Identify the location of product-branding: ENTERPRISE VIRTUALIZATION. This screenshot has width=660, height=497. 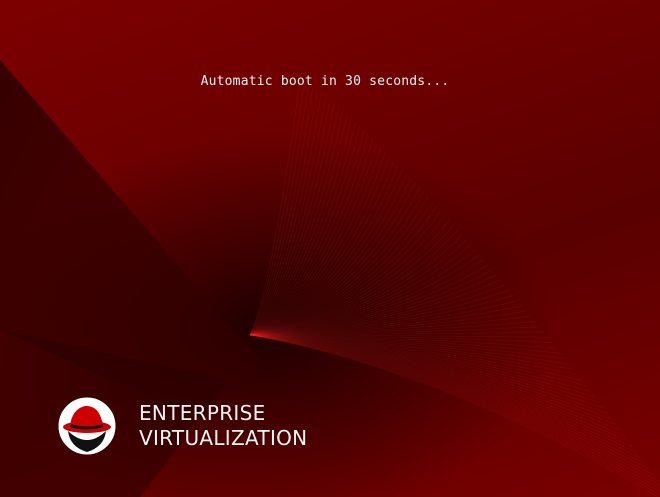
(182, 426).